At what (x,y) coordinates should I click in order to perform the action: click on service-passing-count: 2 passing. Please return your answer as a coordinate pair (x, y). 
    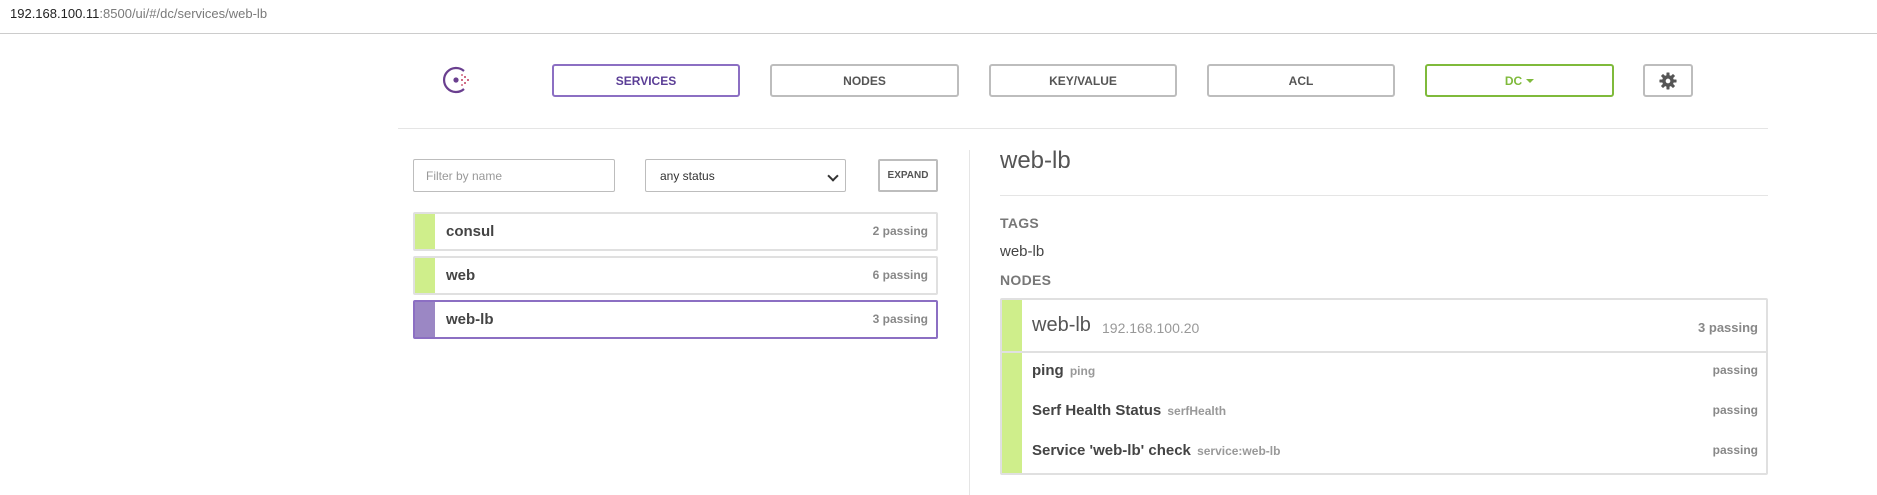
    Looking at the image, I should click on (900, 231).